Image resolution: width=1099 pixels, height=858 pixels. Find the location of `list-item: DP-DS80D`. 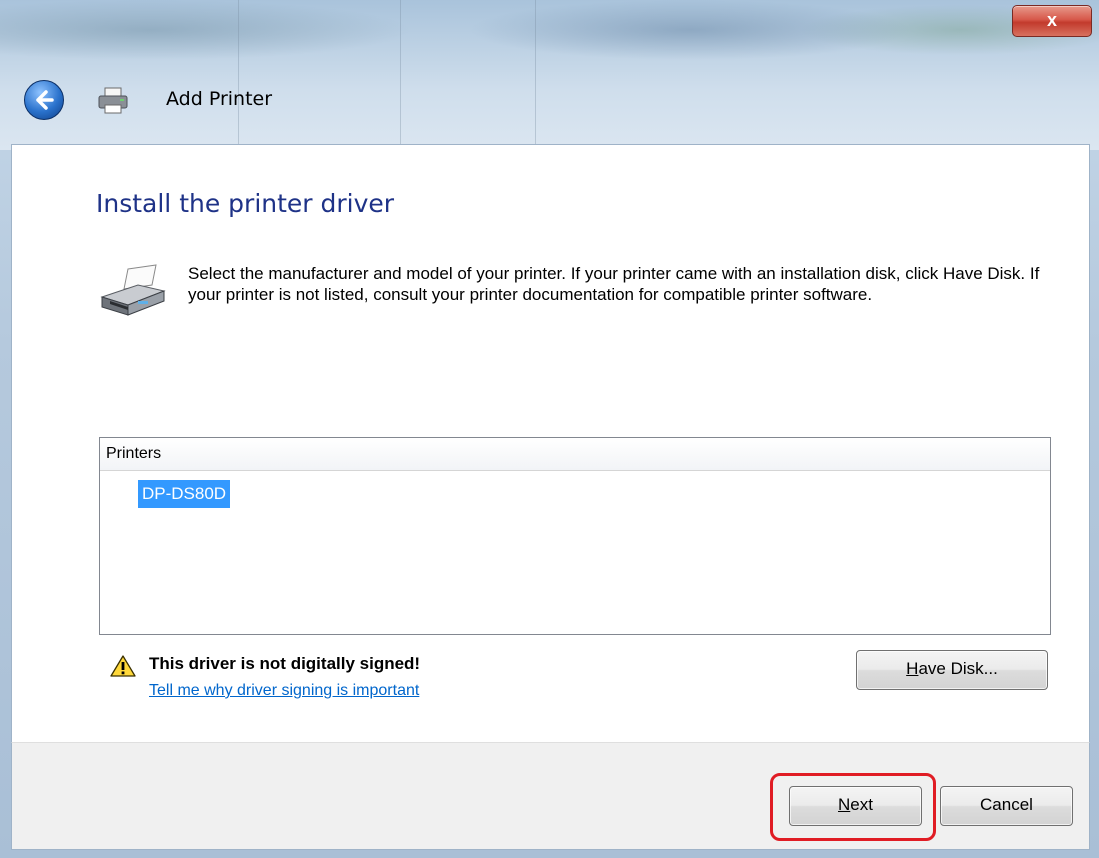

list-item: DP-DS80D is located at coordinates (184, 494).